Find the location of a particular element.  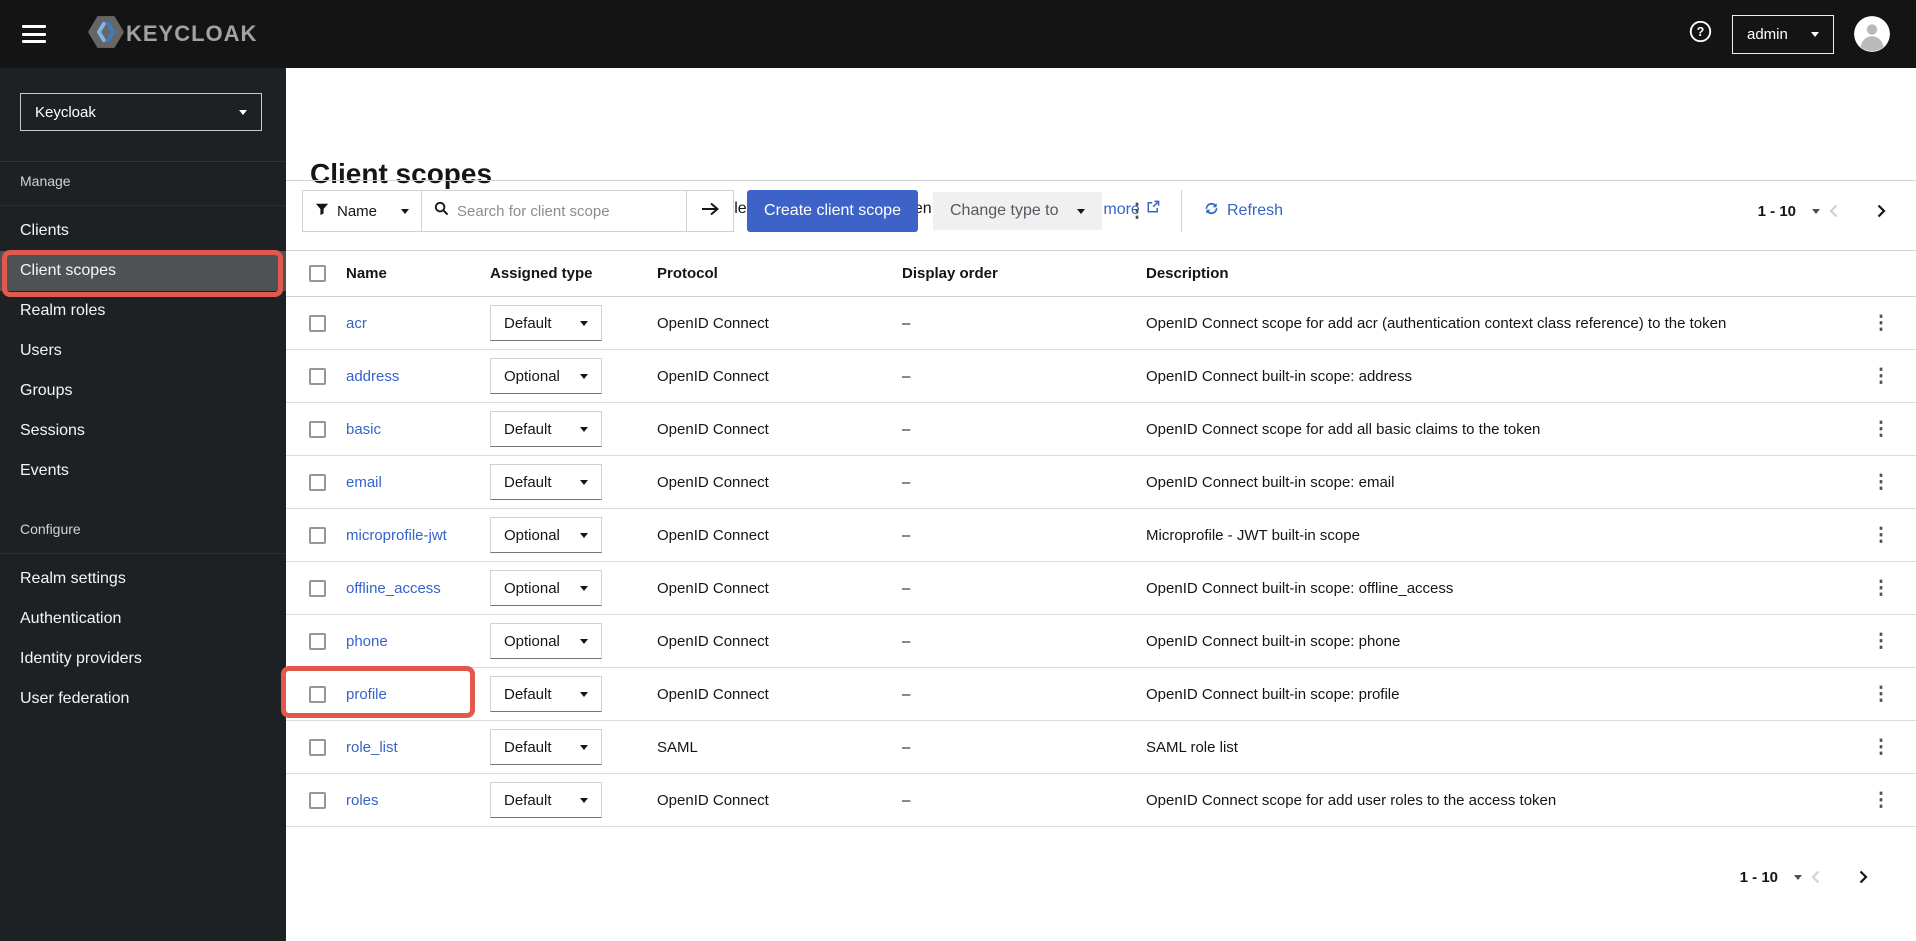

pagination-top: 1 - 10 is located at coordinates (1826, 211).